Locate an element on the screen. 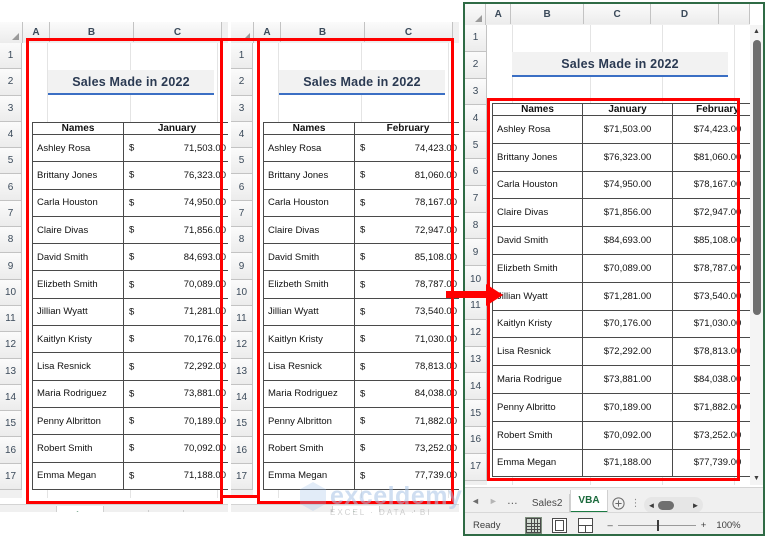 This screenshot has height=538, width=767. scroll-up-arrow-icon: ▲ is located at coordinates (756, 31).